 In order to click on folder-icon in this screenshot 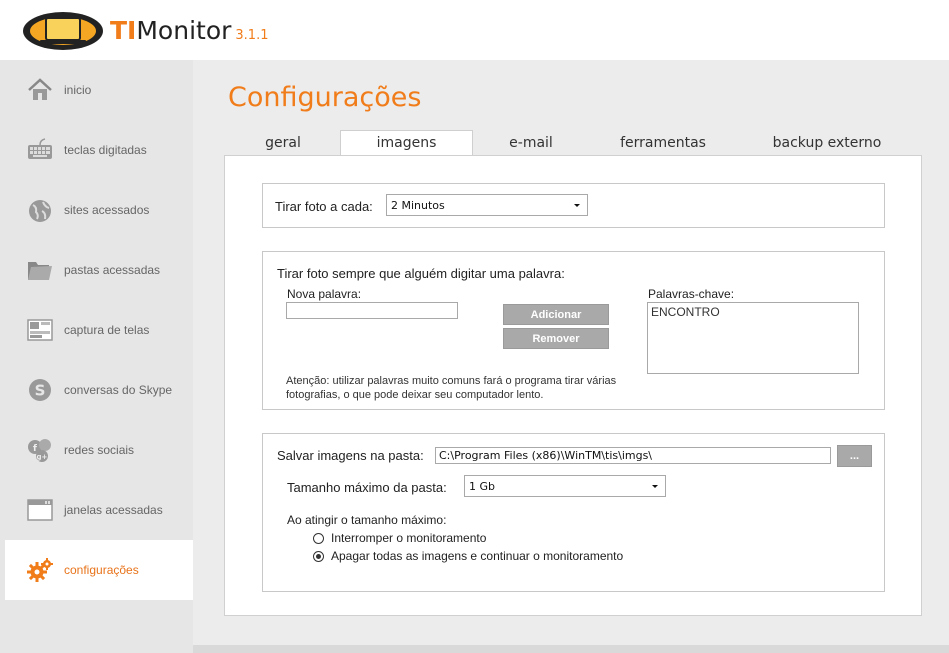, I will do `click(40, 271)`.